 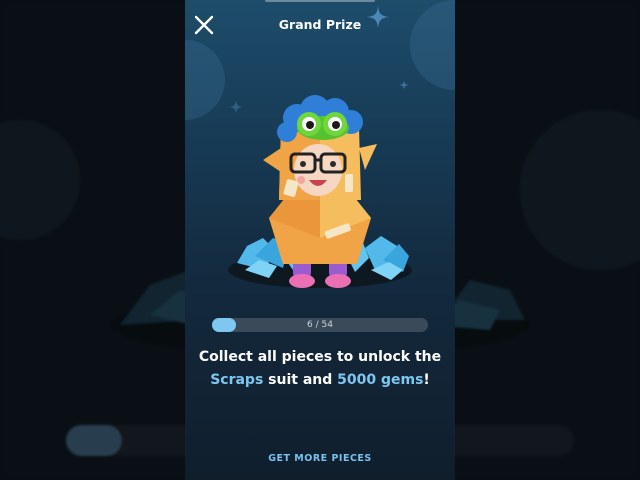 I want to click on description-part1: Collect all pieces to unlock the, so click(x=320, y=357).